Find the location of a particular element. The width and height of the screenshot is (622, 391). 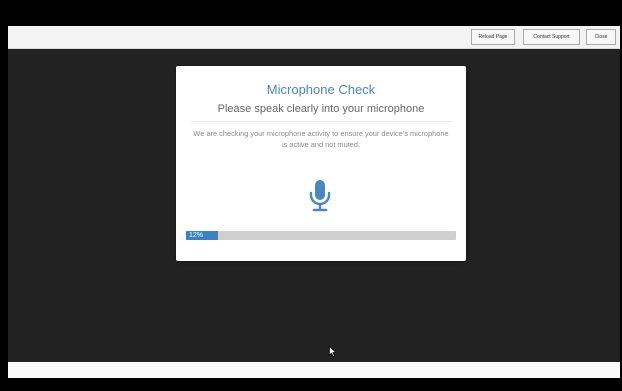

dialog-divider is located at coordinates (321, 121).